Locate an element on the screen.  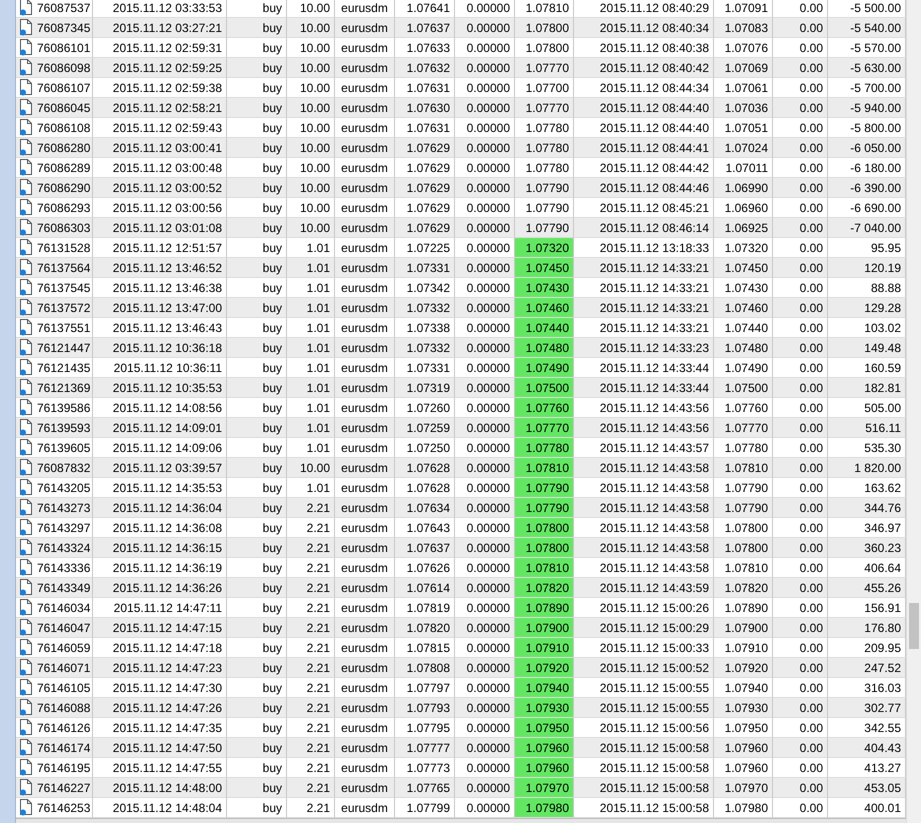
table-cell: 76121435 is located at coordinates (63, 367).